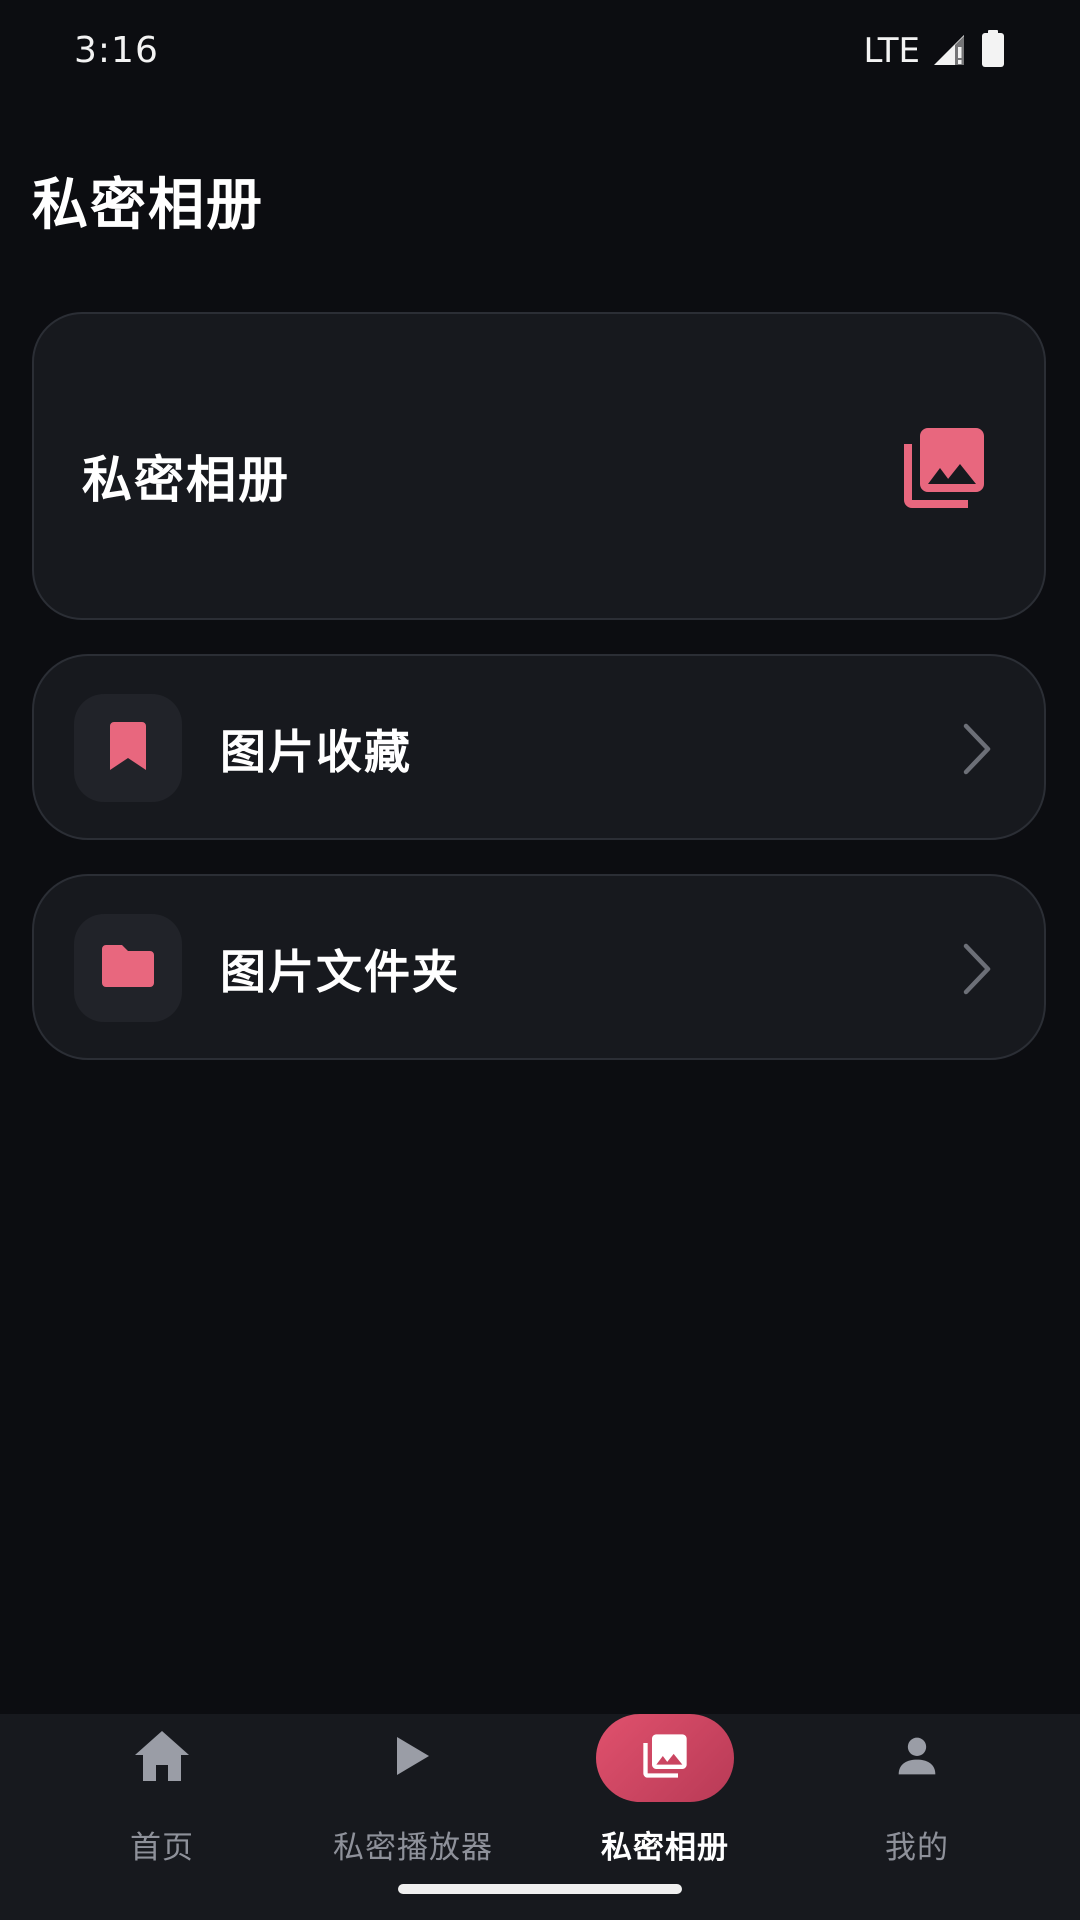  Describe the element at coordinates (993, 51) in the screenshot. I see `battery-icon` at that location.